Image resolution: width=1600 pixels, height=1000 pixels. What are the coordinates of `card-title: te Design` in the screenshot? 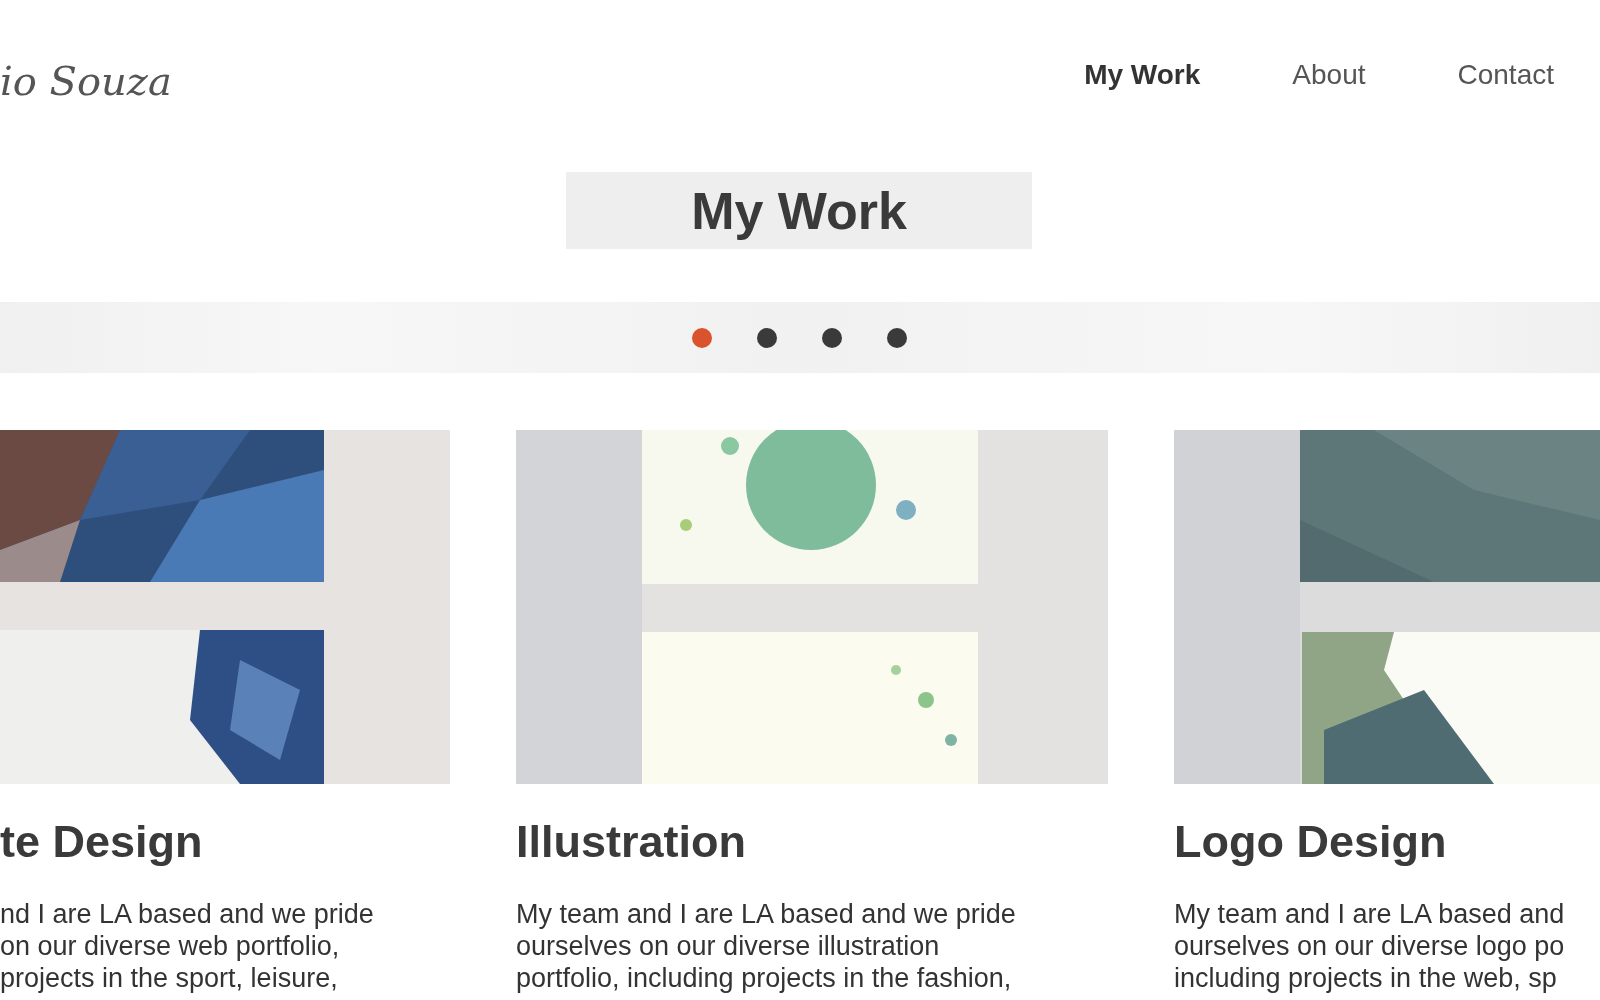 It's located at (101, 842).